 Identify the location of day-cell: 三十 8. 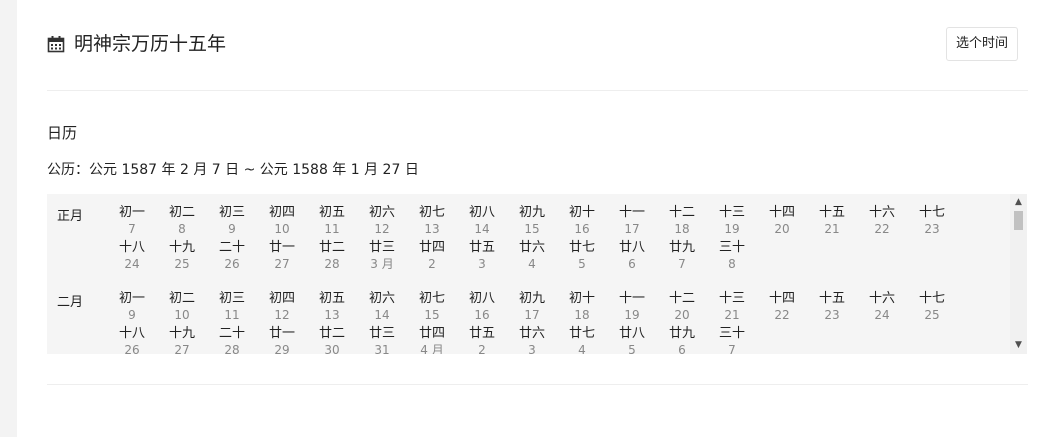
(732, 257).